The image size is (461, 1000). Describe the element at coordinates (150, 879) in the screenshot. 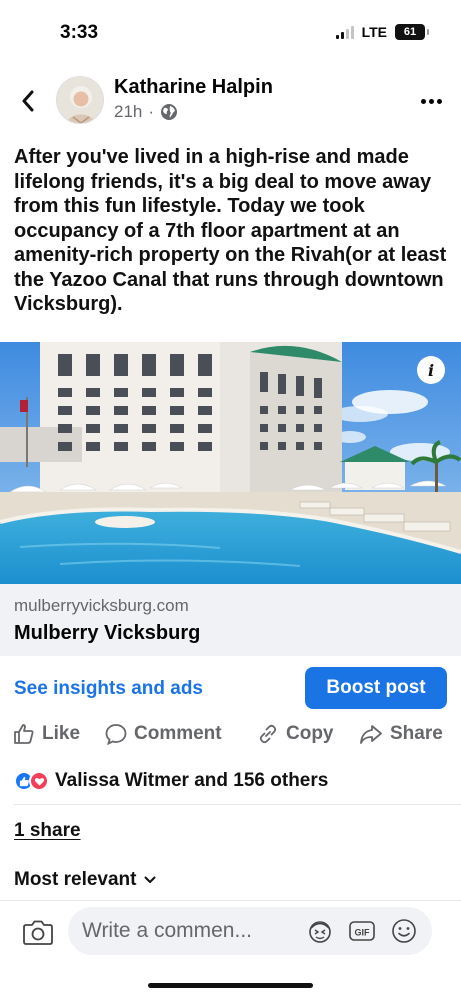

I see `chevron-down-icon` at that location.